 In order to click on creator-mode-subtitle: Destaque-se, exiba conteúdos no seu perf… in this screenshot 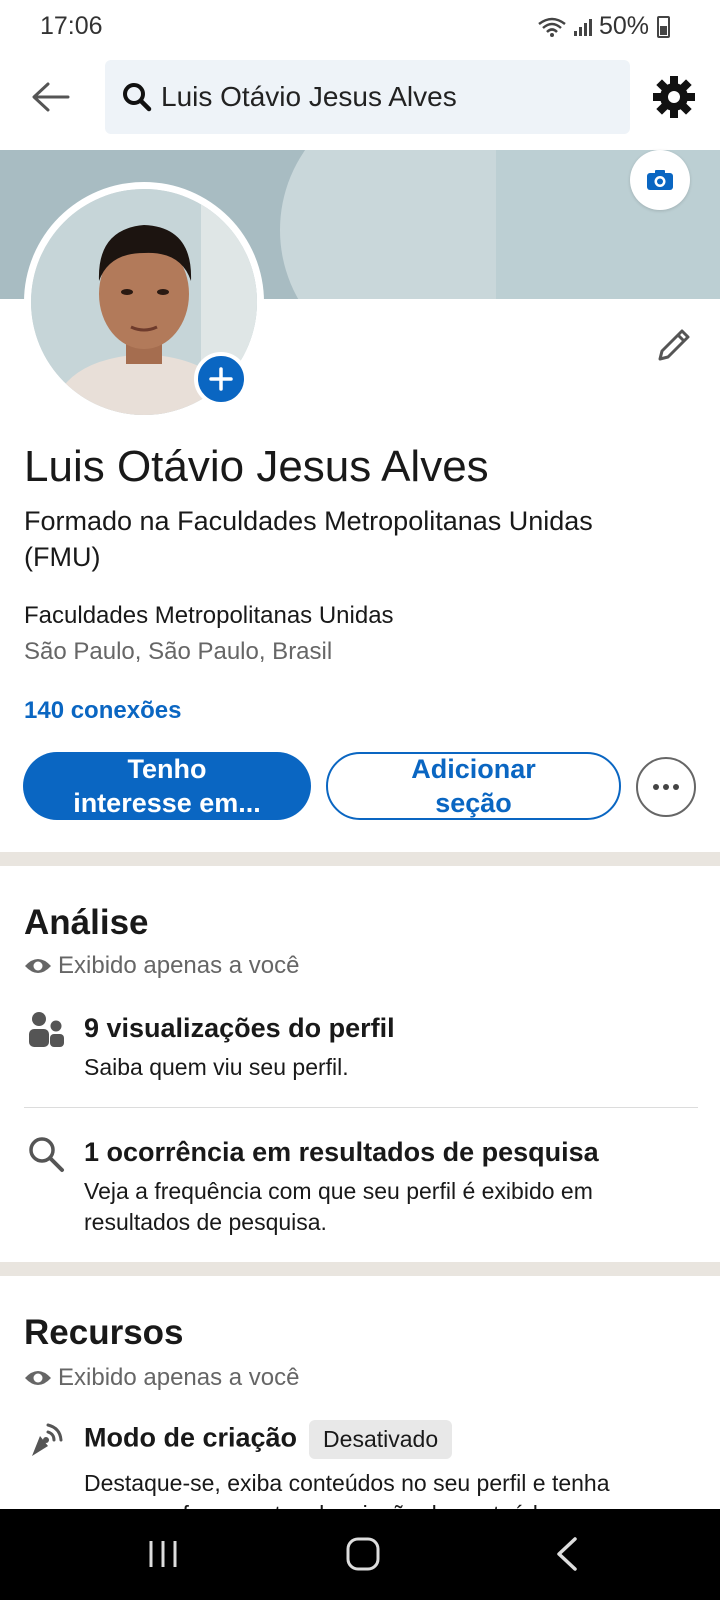, I will do `click(347, 1489)`.